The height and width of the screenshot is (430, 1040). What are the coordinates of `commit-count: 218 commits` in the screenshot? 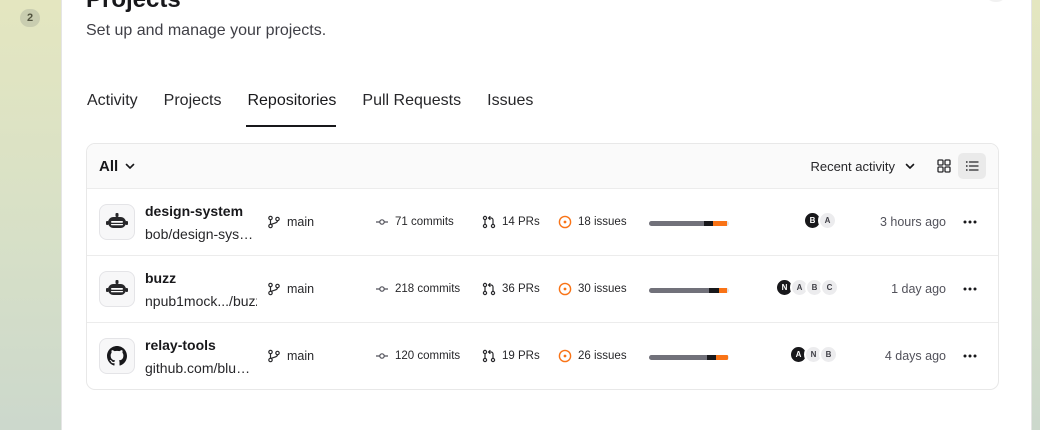 It's located at (417, 289).